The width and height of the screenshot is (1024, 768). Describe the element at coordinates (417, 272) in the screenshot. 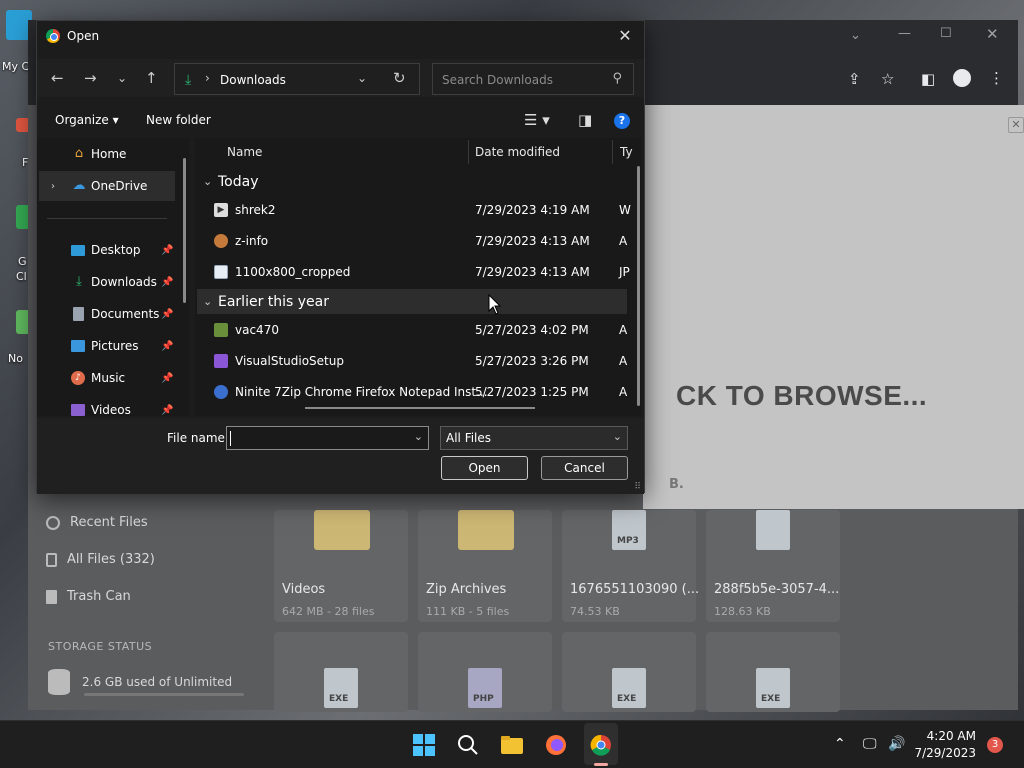

I see `file-row: 1100x800_cropped 7/29/2023 4:13 AM JP` at that location.